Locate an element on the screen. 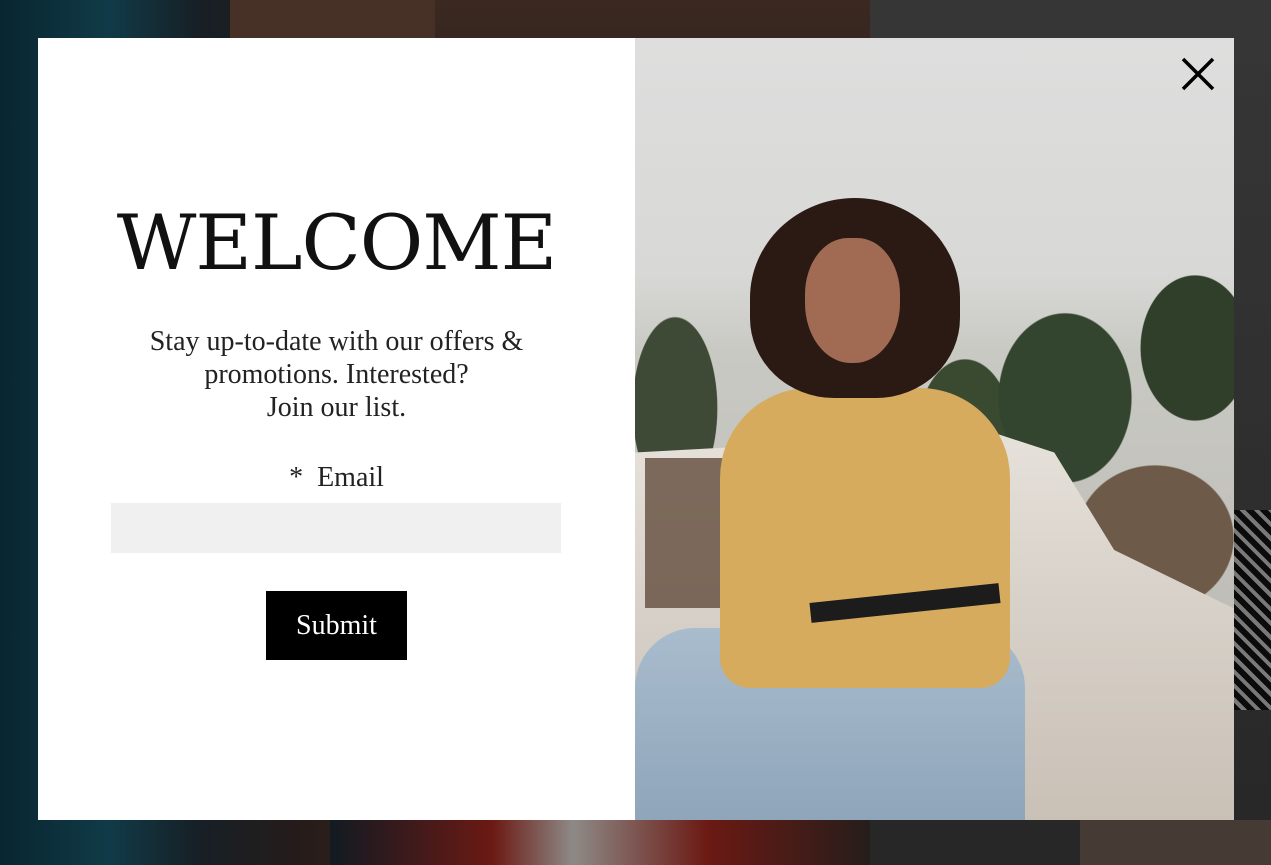 This screenshot has width=1271, height=865. close-button is located at coordinates (1198, 74).